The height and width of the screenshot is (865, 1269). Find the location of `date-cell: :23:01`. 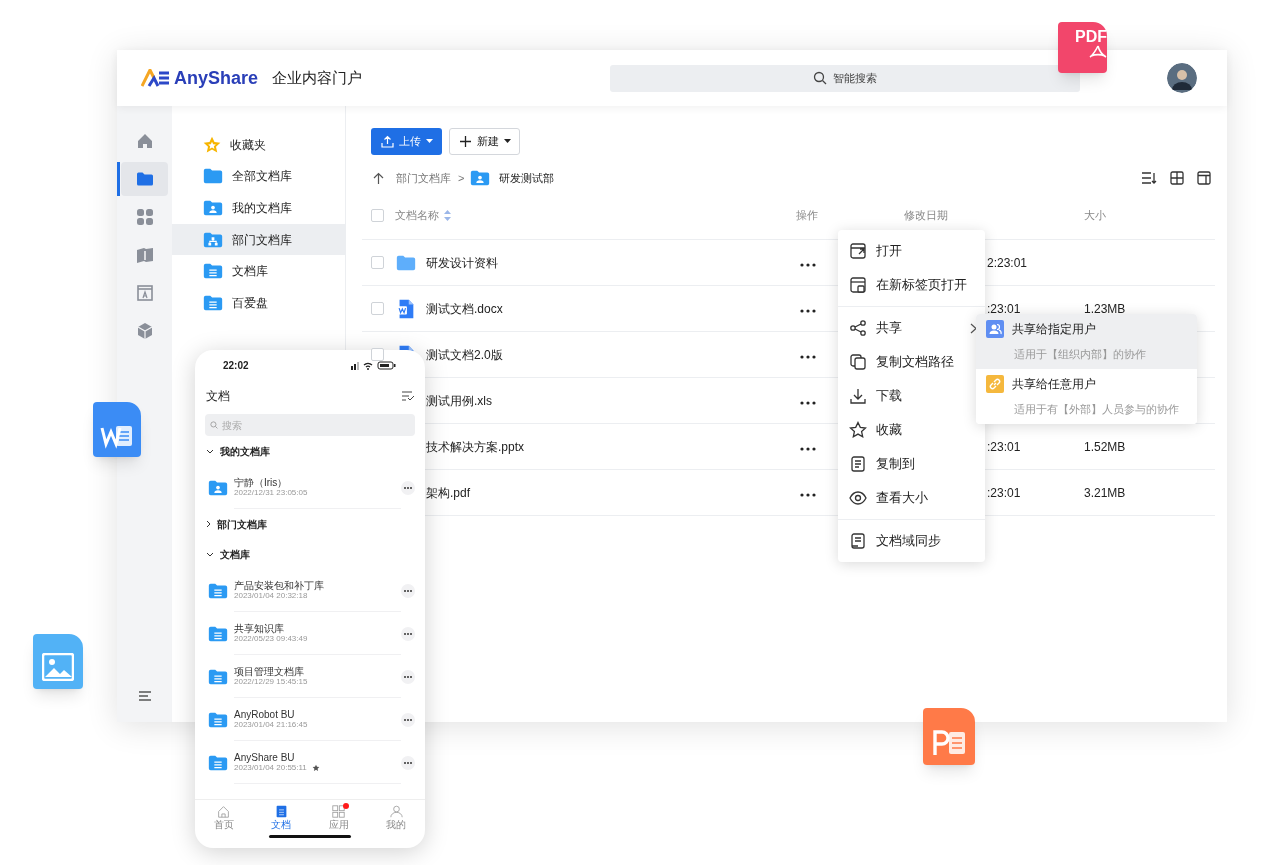

date-cell: :23:01 is located at coordinates (1004, 492).